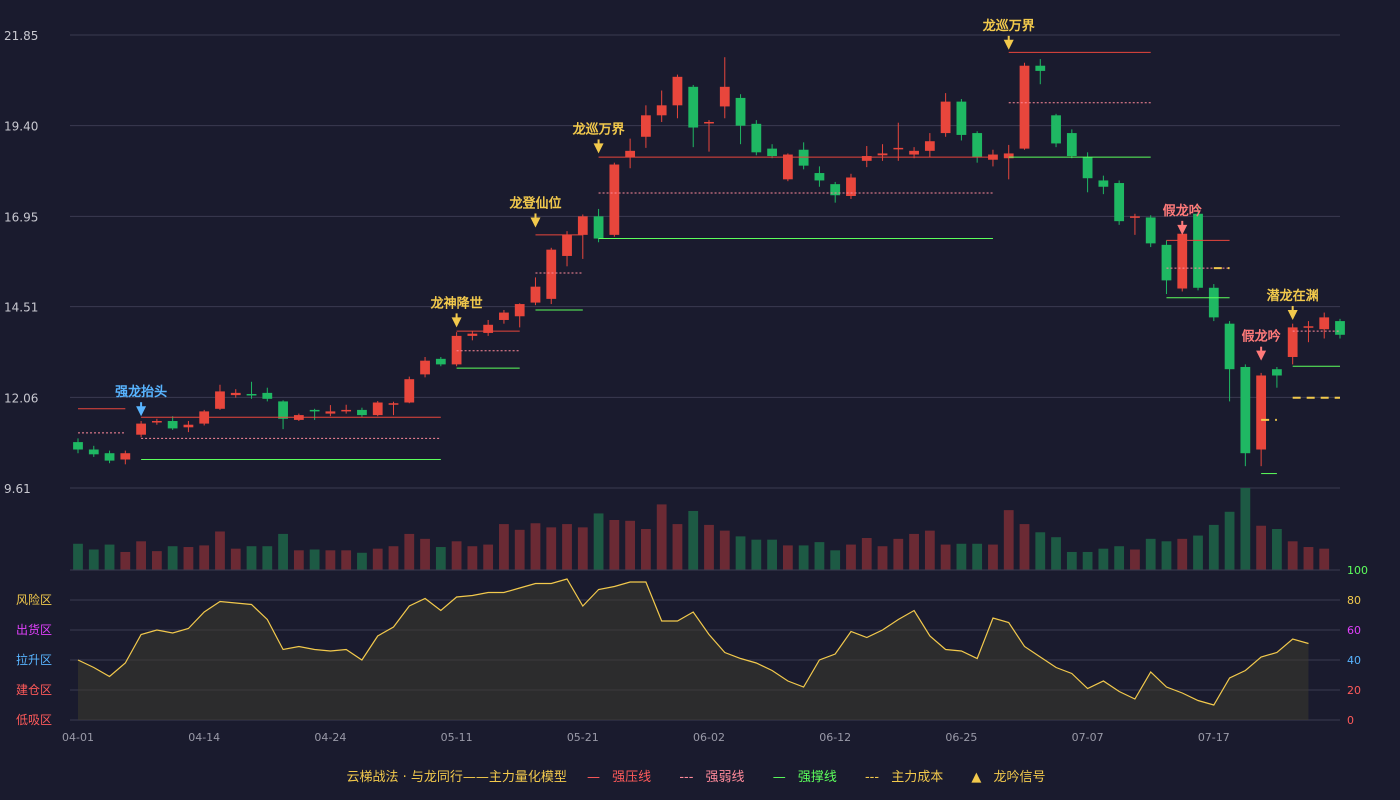 Image resolution: width=1400 pixels, height=800 pixels. I want to click on x-tick-label: 07-07, so click(1088, 737).